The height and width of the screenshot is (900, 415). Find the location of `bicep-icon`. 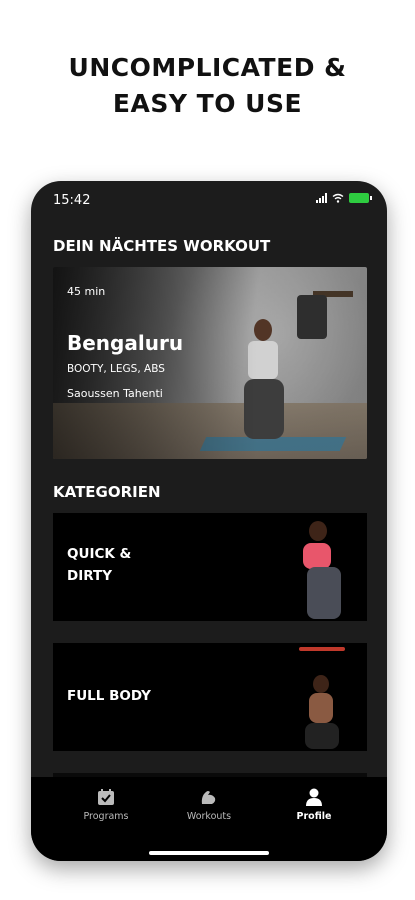

bicep-icon is located at coordinates (208, 797).